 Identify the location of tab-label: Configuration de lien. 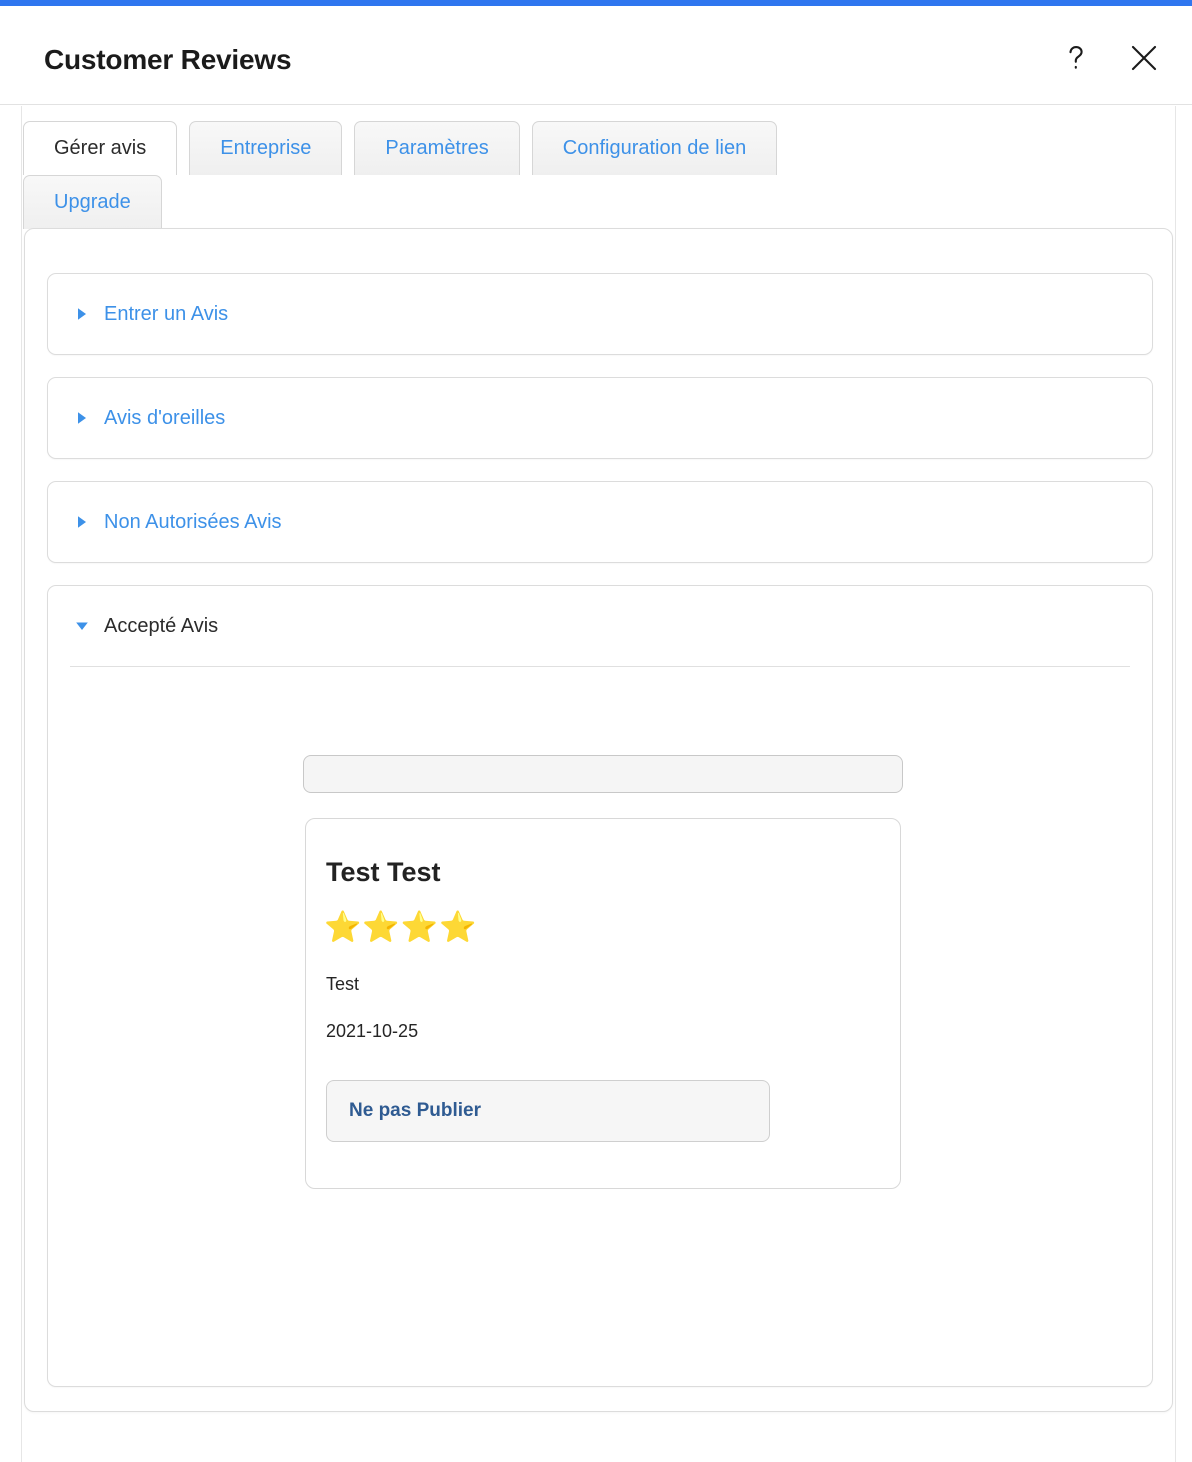
(654, 148).